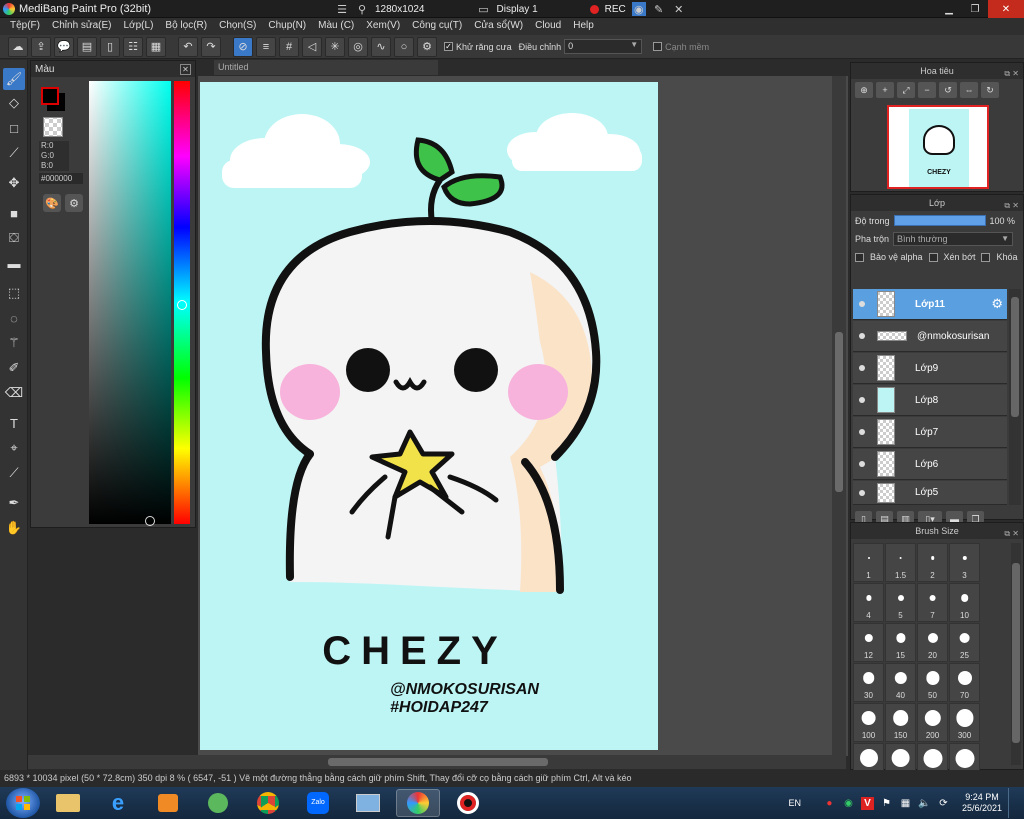  What do you see at coordinates (427, 46) in the screenshot?
I see `settings-snap-icon: ⚙` at bounding box center [427, 46].